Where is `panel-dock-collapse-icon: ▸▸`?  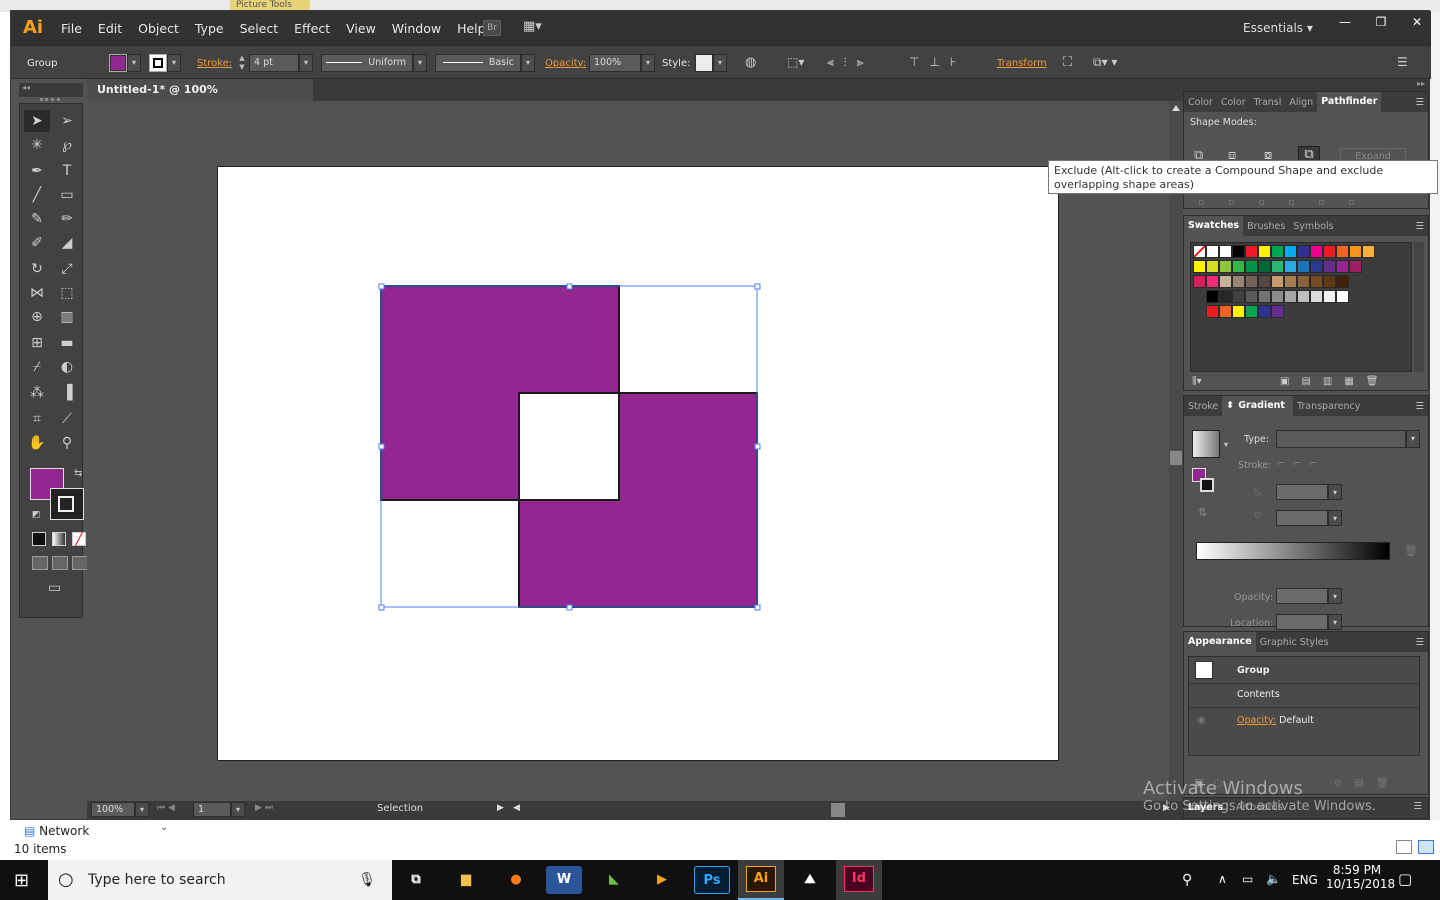
panel-dock-collapse-icon: ▸▸ is located at coordinates (1306, 85).